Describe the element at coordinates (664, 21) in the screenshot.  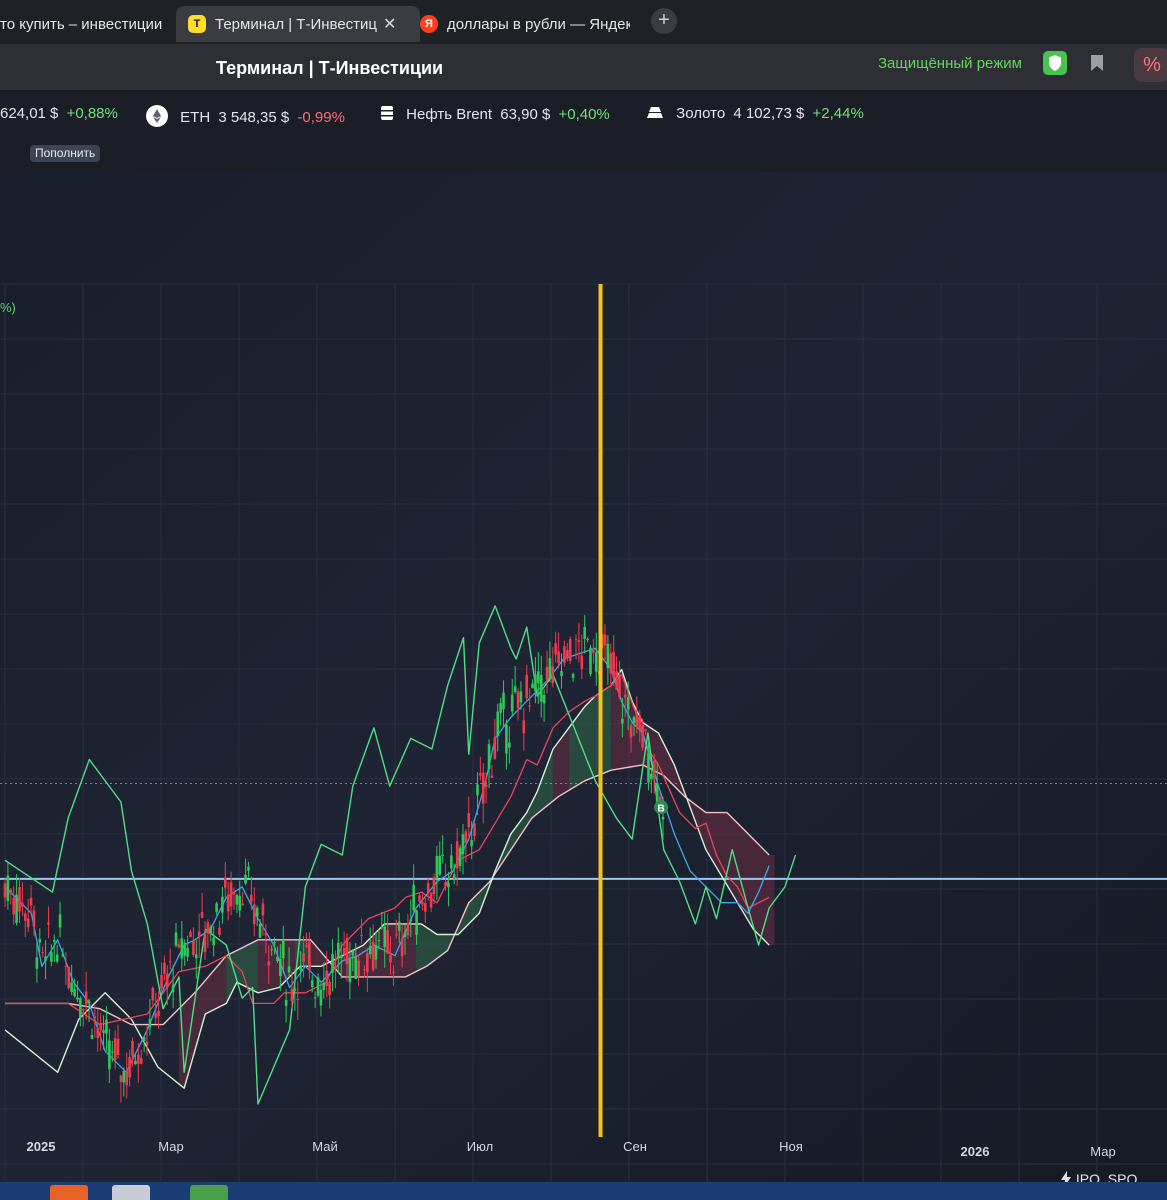
I see `new-tab-button: +` at that location.